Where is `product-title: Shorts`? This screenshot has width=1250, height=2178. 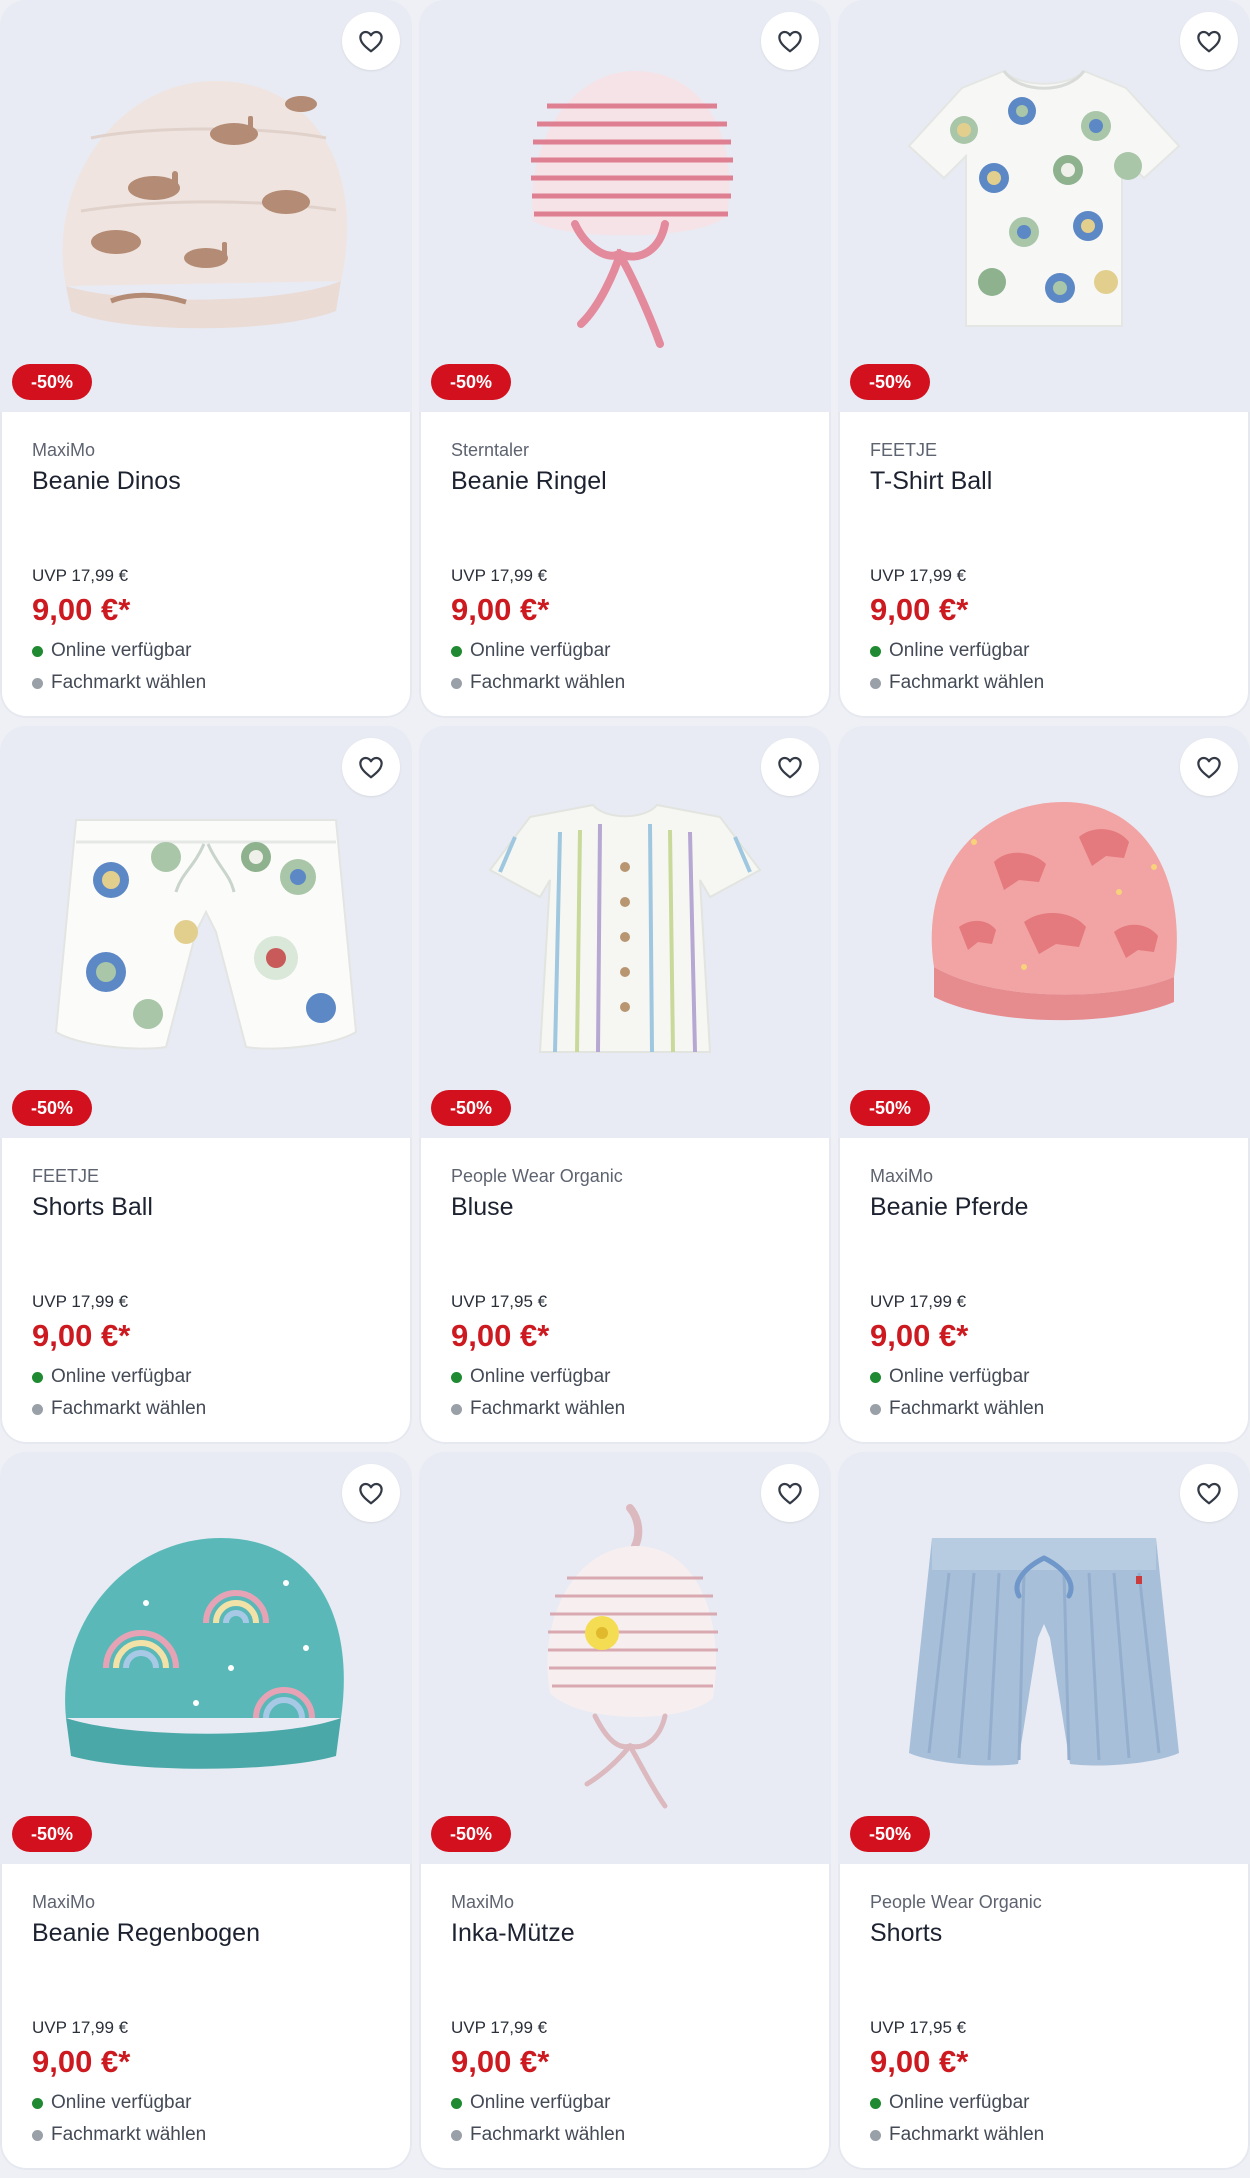
product-title: Shorts is located at coordinates (906, 1933).